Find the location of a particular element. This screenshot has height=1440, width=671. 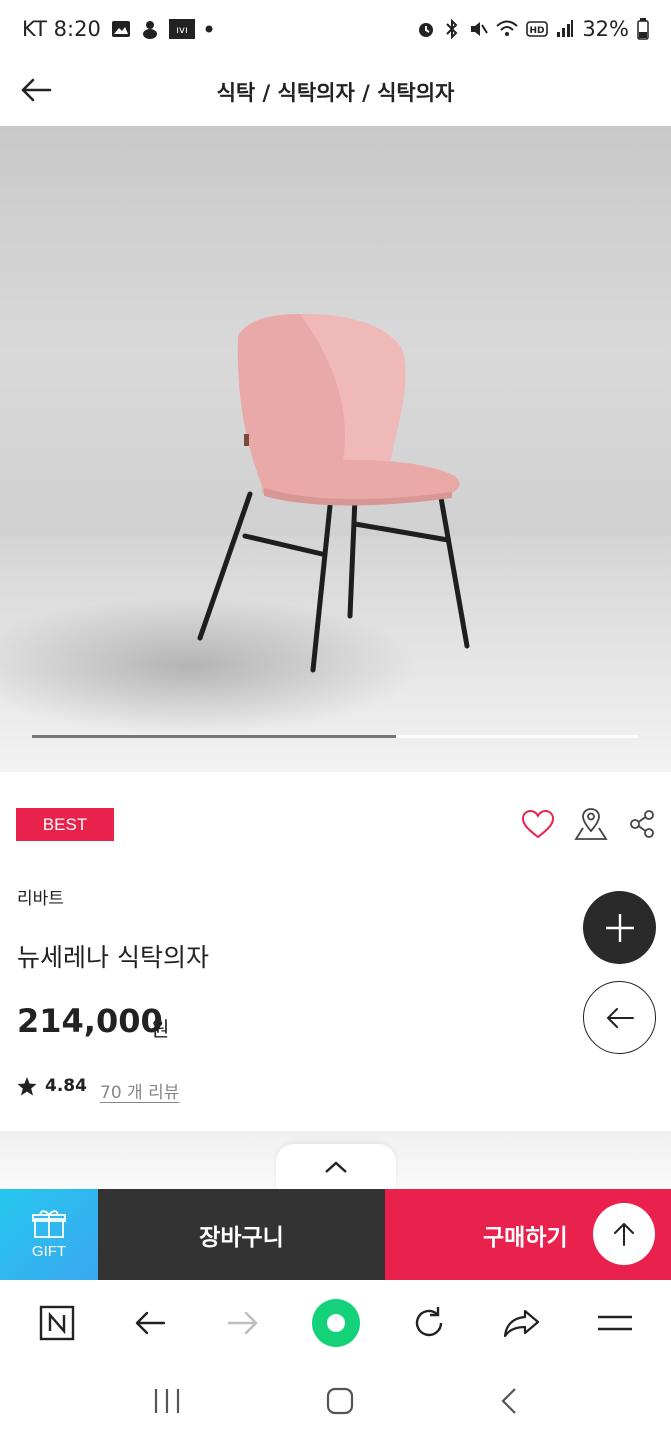

heart-icon is located at coordinates (538, 824).